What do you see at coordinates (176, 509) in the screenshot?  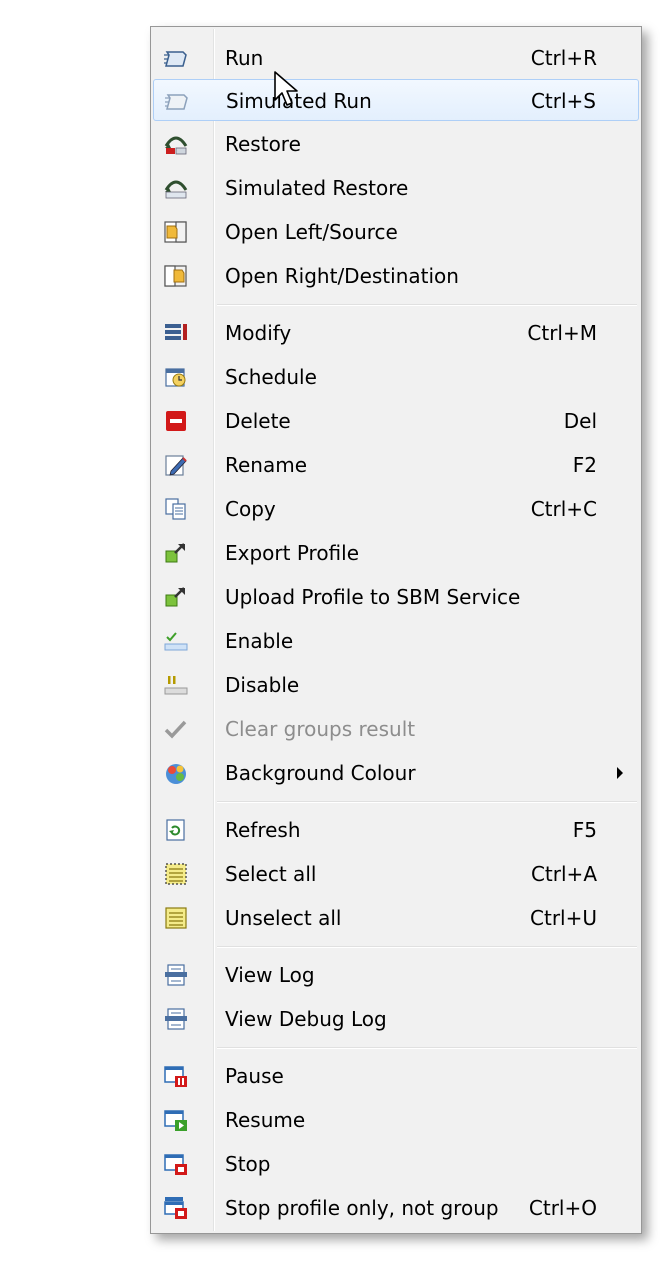 I see `copy-icon` at bounding box center [176, 509].